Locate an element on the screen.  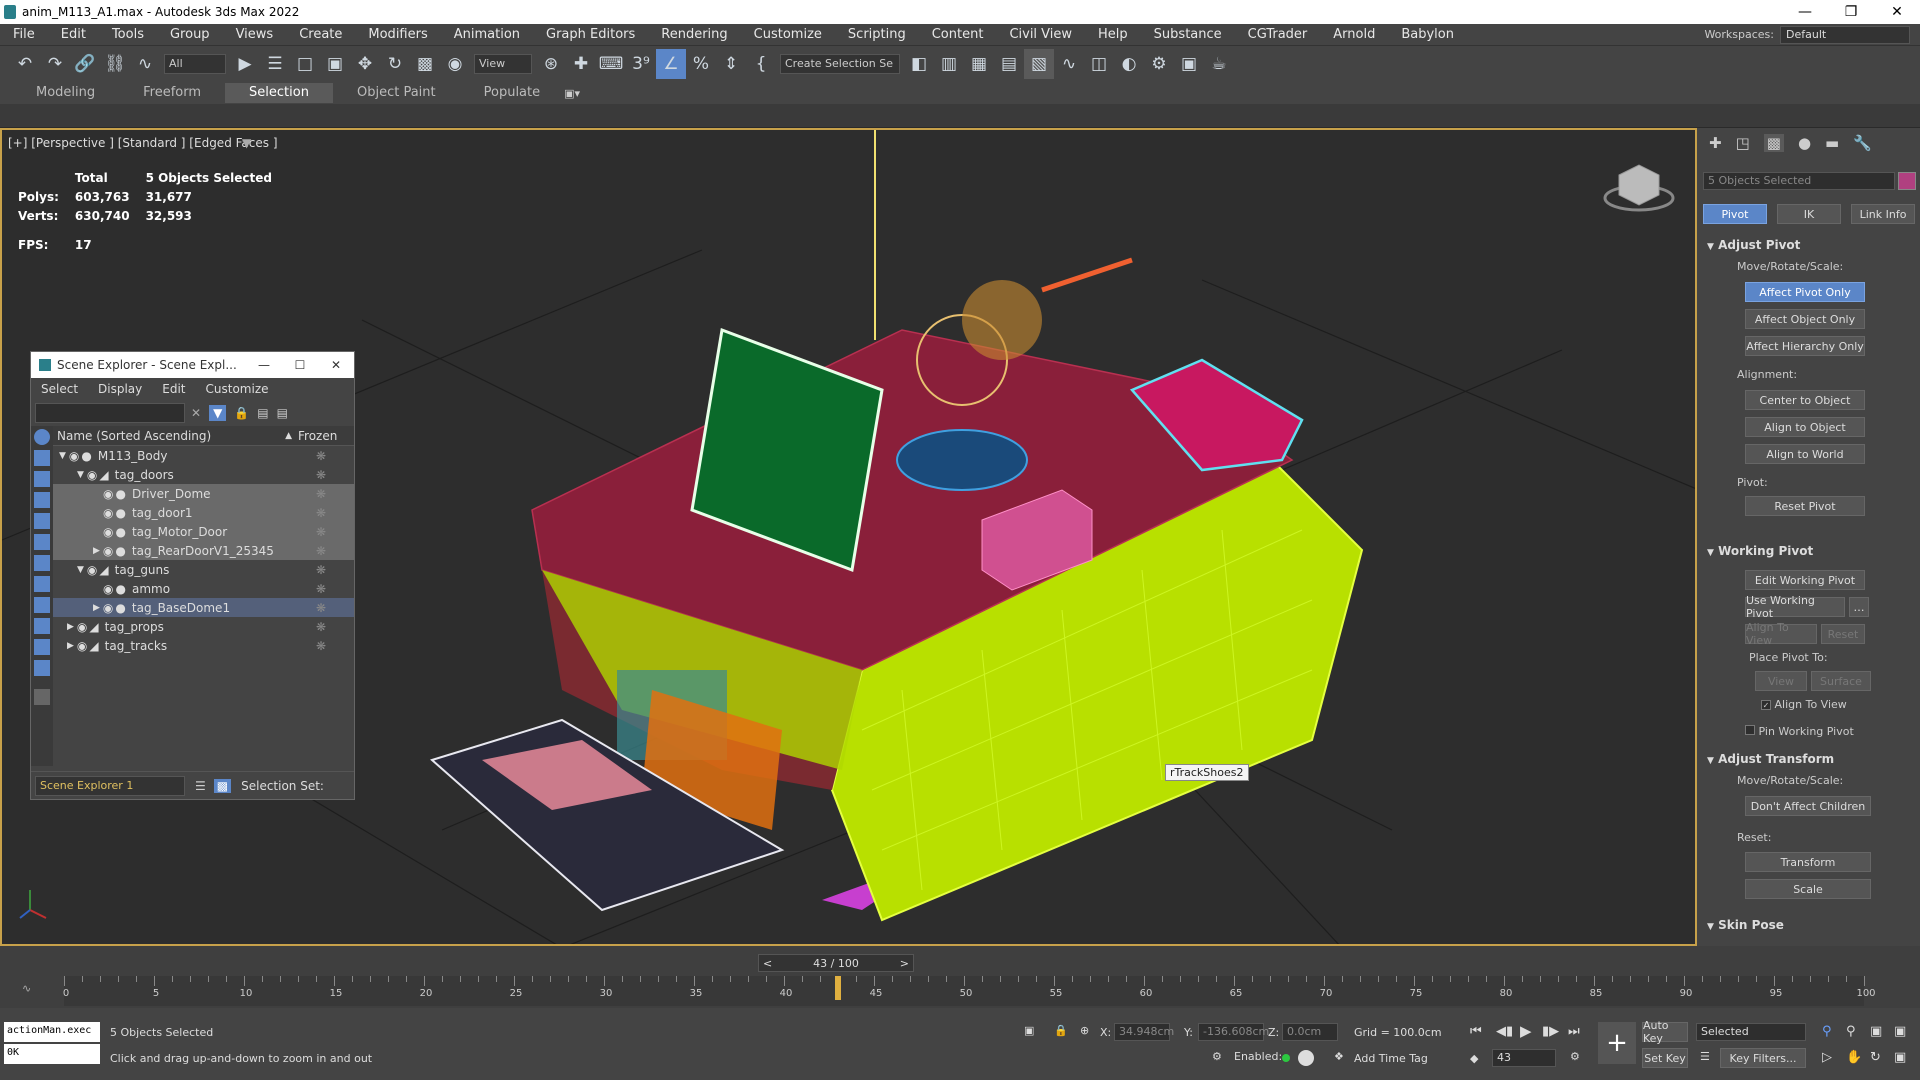
place-icon: ◉ is located at coordinates (455, 64).